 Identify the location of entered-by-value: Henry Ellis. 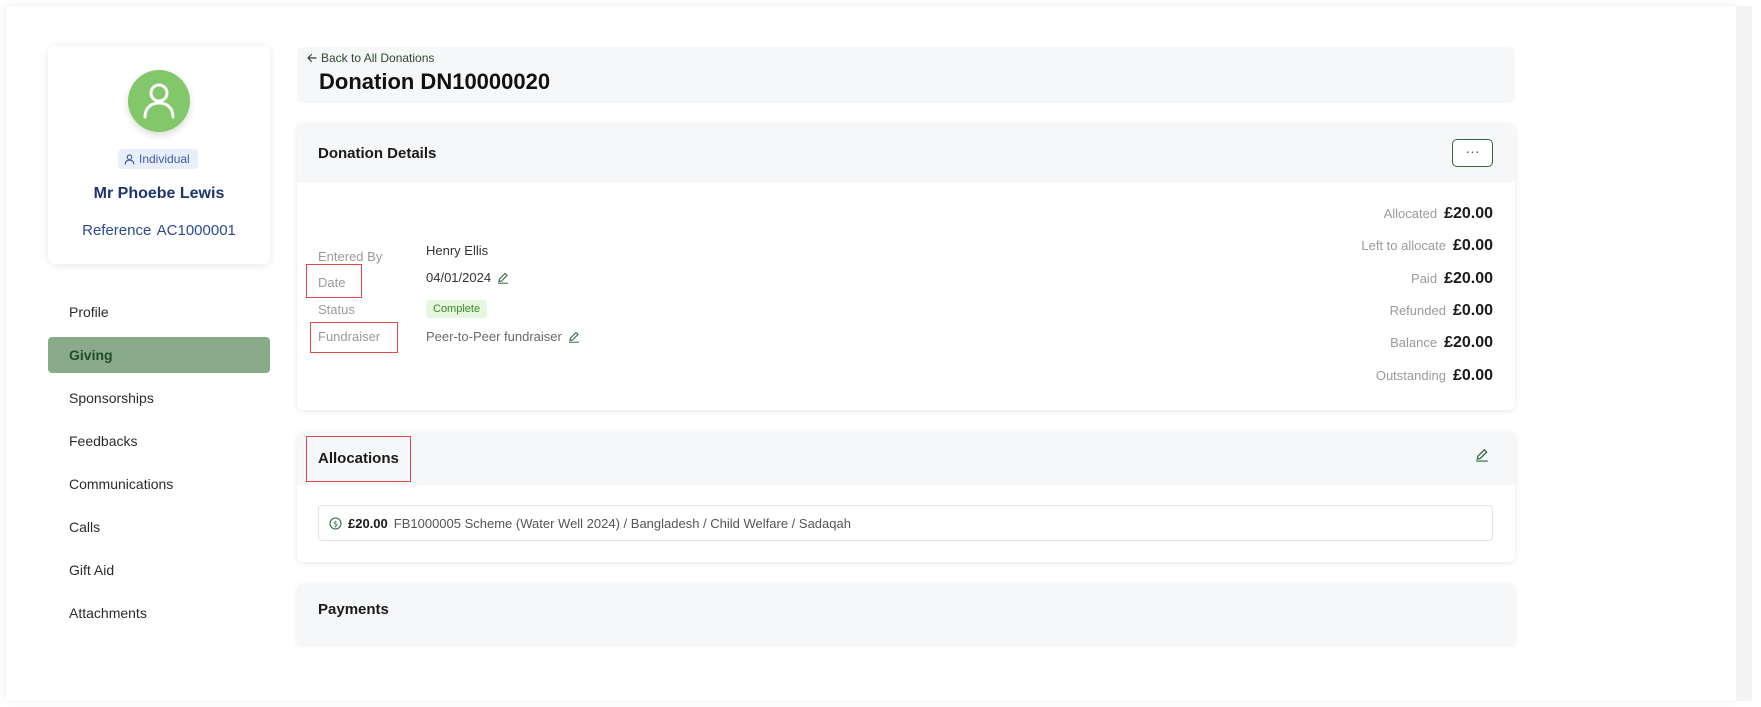
(457, 250).